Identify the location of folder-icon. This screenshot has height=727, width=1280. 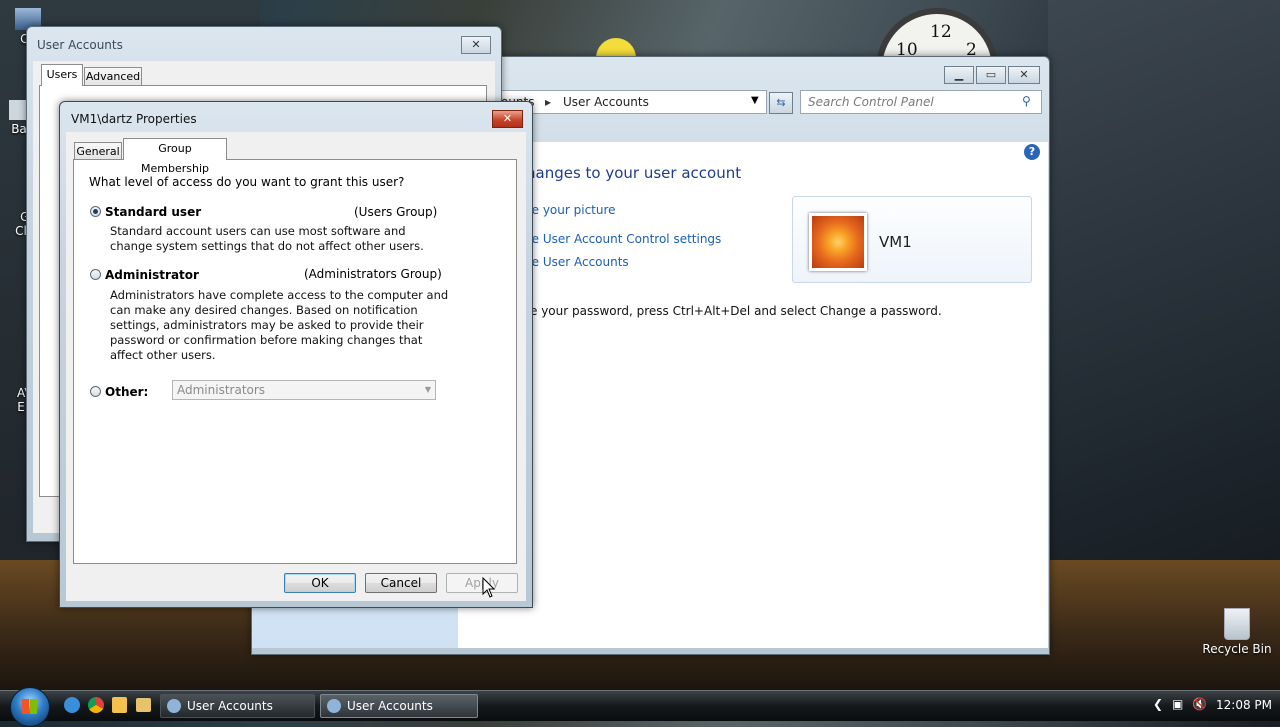
(143, 705).